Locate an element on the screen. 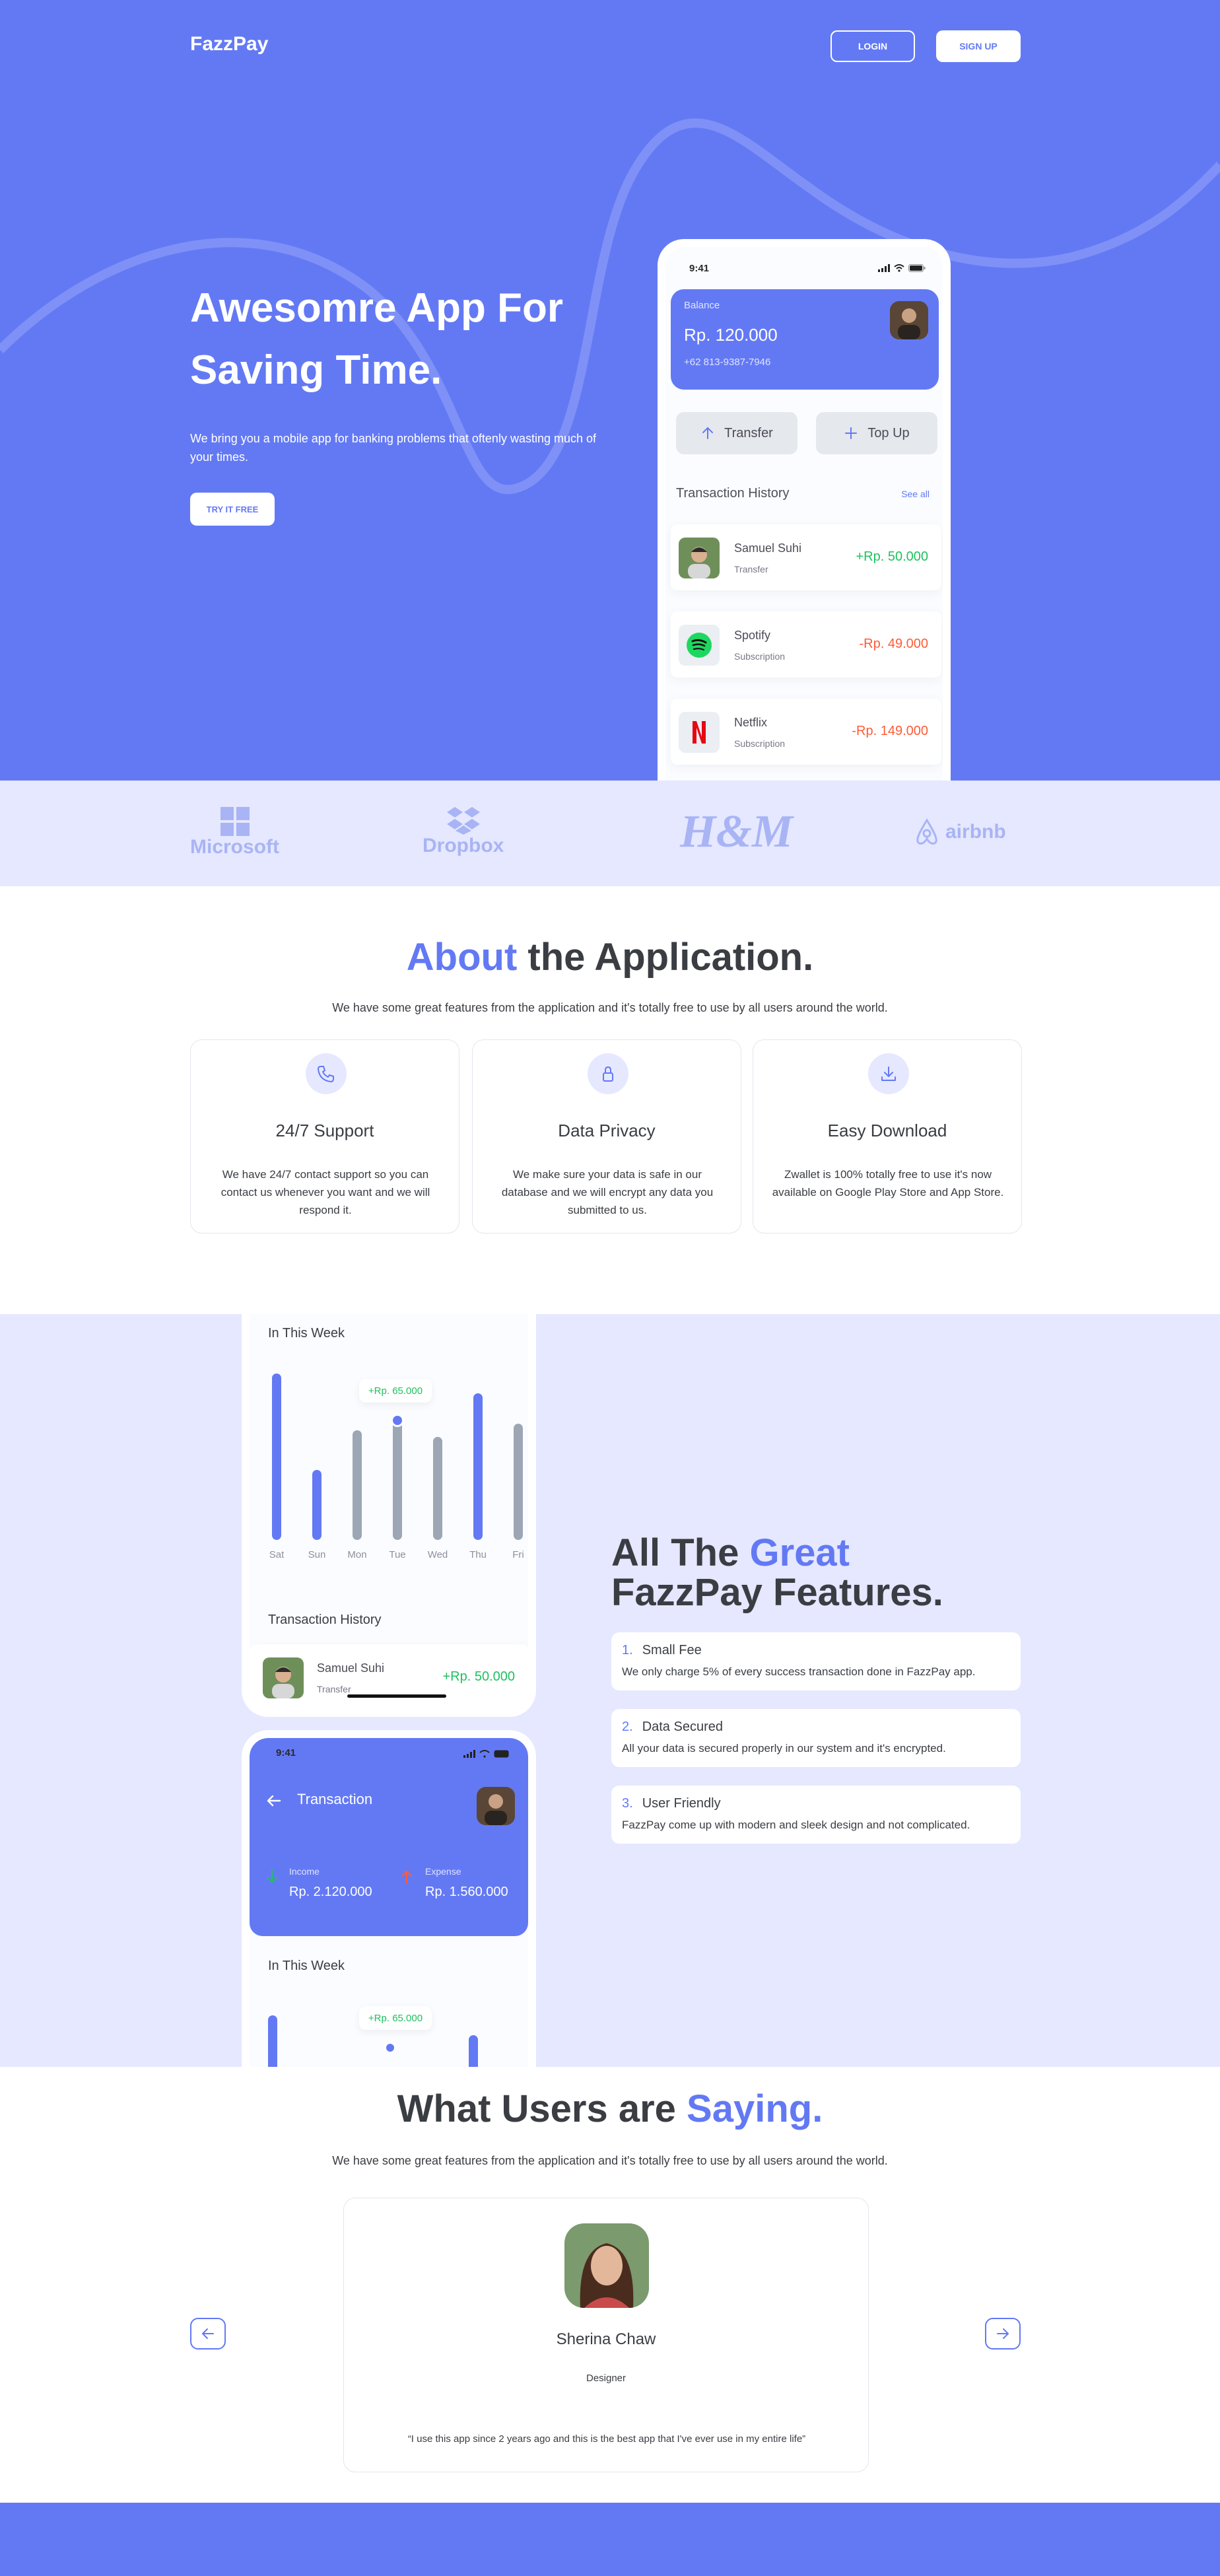 Image resolution: width=1220 pixels, height=2576 pixels. chart-bar-fri is located at coordinates (518, 1482).